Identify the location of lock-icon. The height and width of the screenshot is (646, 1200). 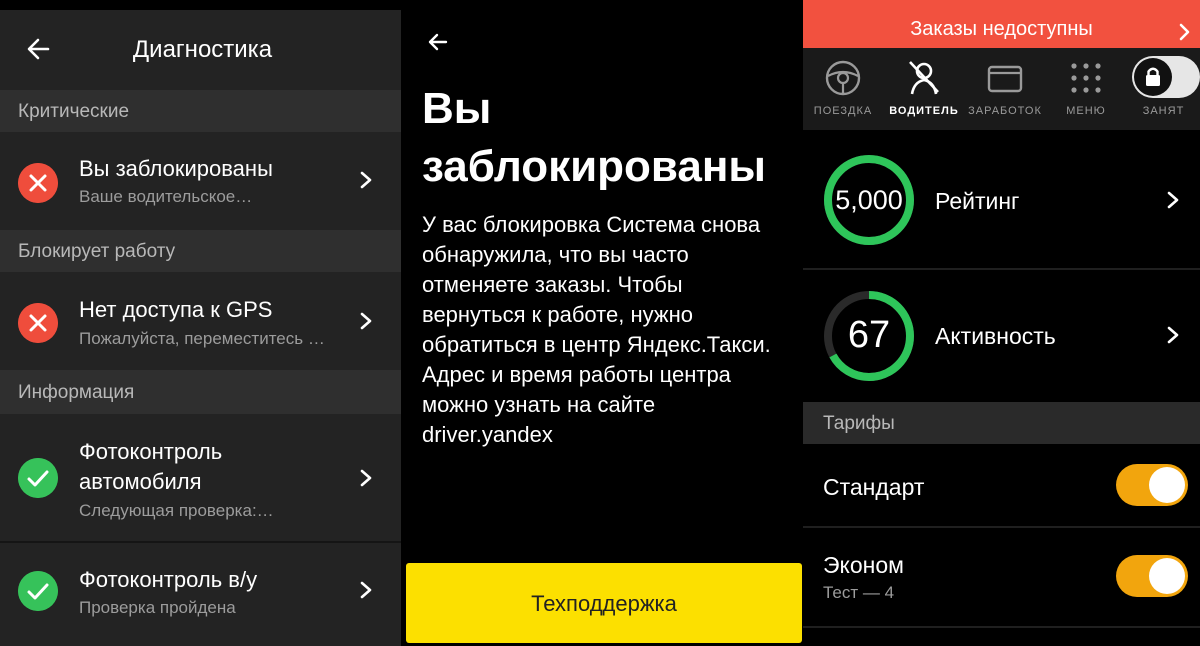
(1153, 76).